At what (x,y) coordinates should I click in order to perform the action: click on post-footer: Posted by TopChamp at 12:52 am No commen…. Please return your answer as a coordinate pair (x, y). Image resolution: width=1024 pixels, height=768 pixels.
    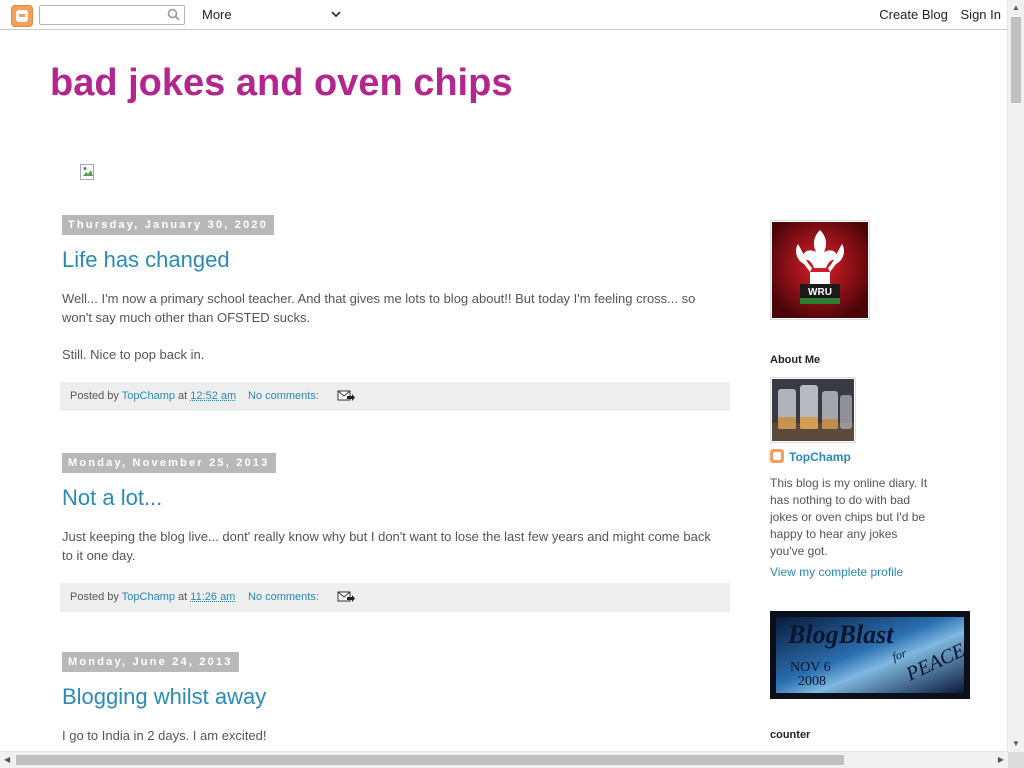
    Looking at the image, I should click on (395, 396).